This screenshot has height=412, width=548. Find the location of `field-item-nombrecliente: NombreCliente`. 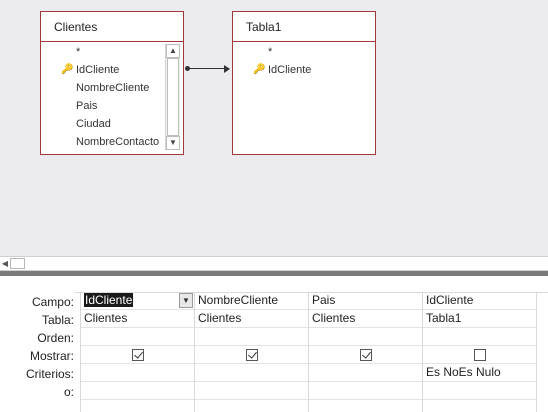

field-item-nombrecliente: NombreCliente is located at coordinates (112, 88).